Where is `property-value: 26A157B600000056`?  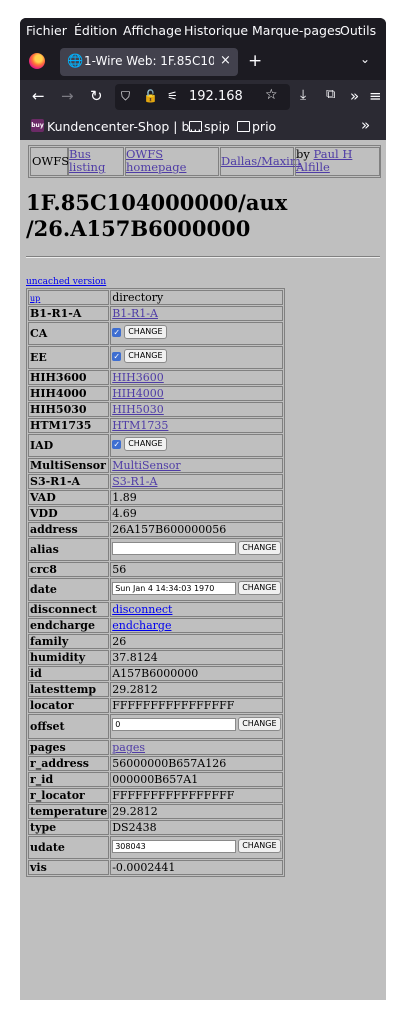
property-value: 26A157B600000056 is located at coordinates (196, 529).